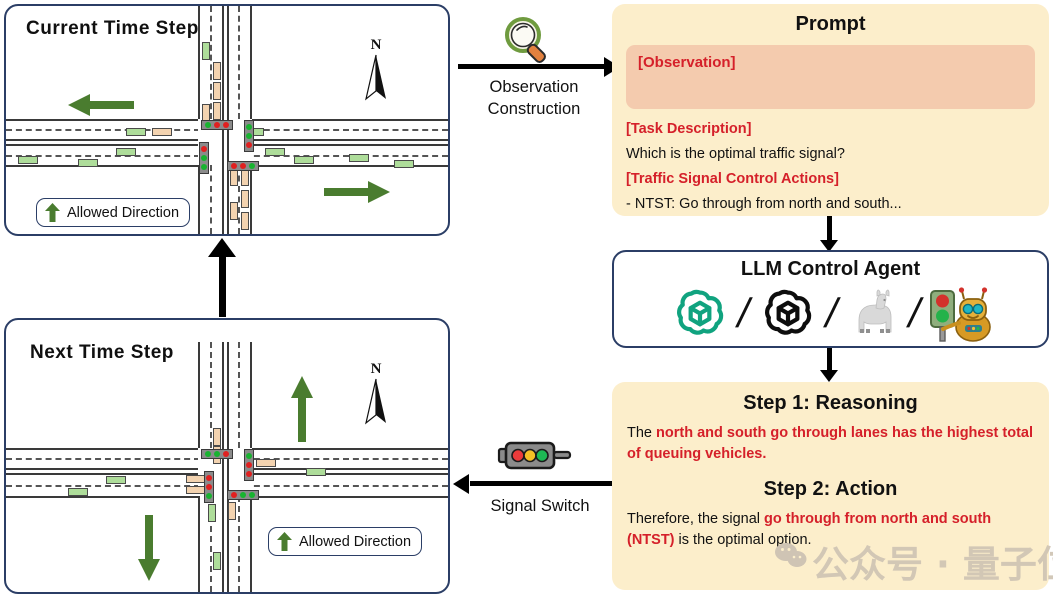  Describe the element at coordinates (228, 467) in the screenshot. I see `vroad-center-b` at that location.